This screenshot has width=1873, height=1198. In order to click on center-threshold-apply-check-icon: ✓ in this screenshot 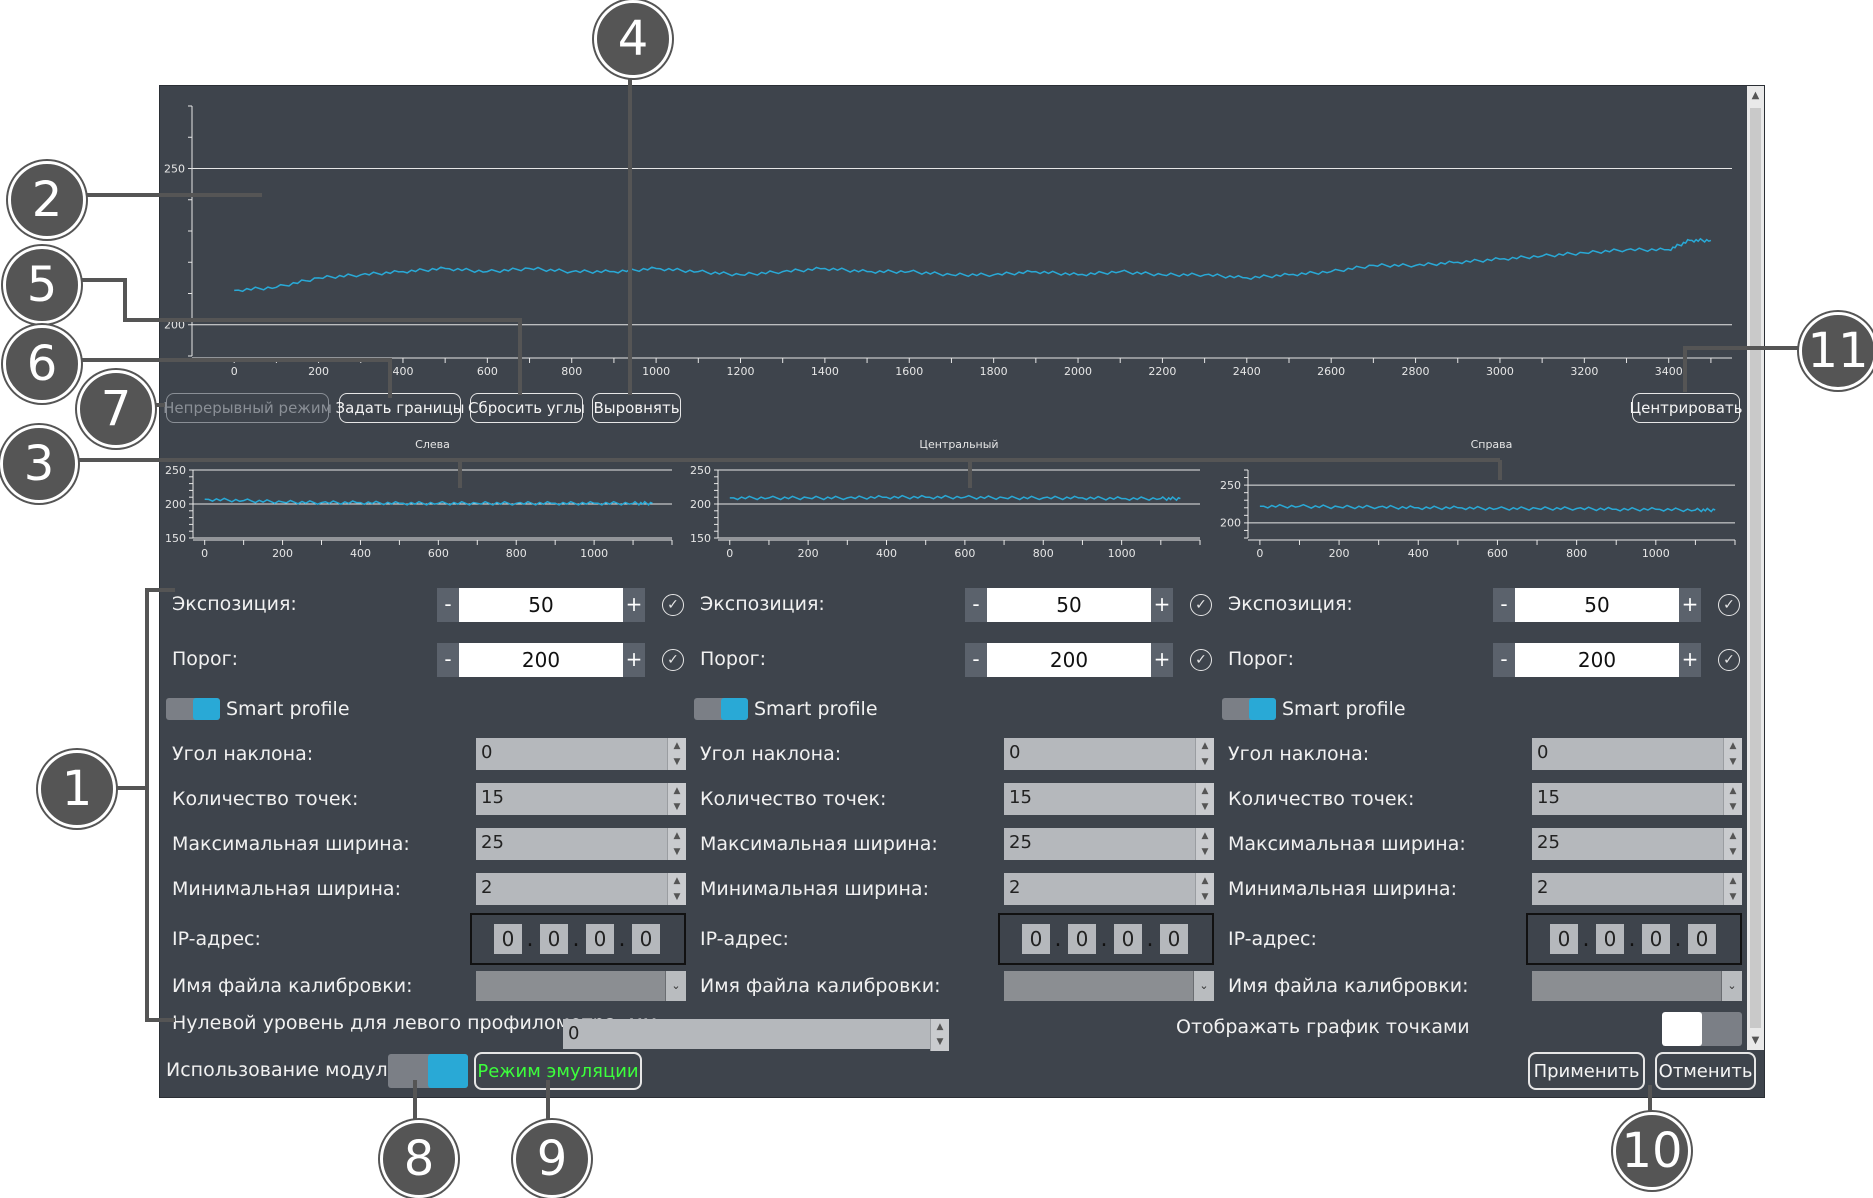, I will do `click(1201, 660)`.